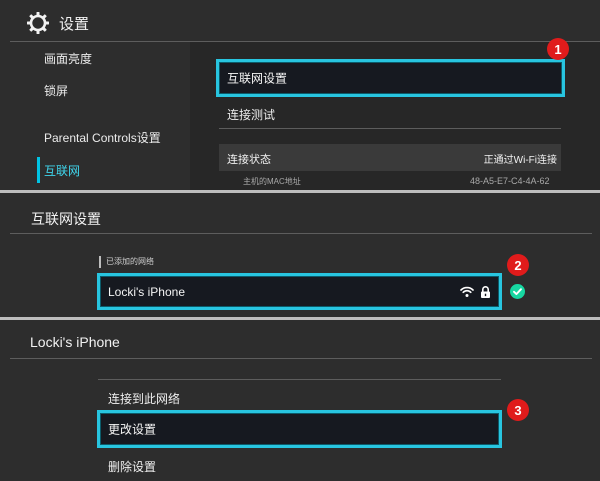 This screenshot has height=481, width=600. I want to click on step-badge-2: 2, so click(518, 265).